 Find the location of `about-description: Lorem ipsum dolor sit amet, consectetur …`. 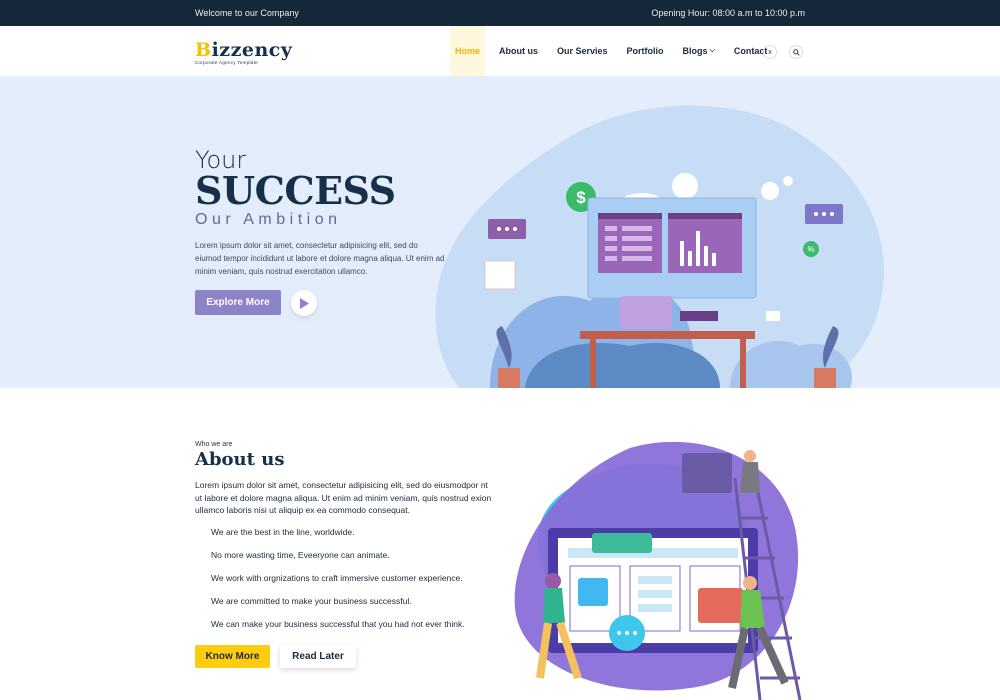

about-description: Lorem ipsum dolor sit amet, consectetur … is located at coordinates (343, 497).